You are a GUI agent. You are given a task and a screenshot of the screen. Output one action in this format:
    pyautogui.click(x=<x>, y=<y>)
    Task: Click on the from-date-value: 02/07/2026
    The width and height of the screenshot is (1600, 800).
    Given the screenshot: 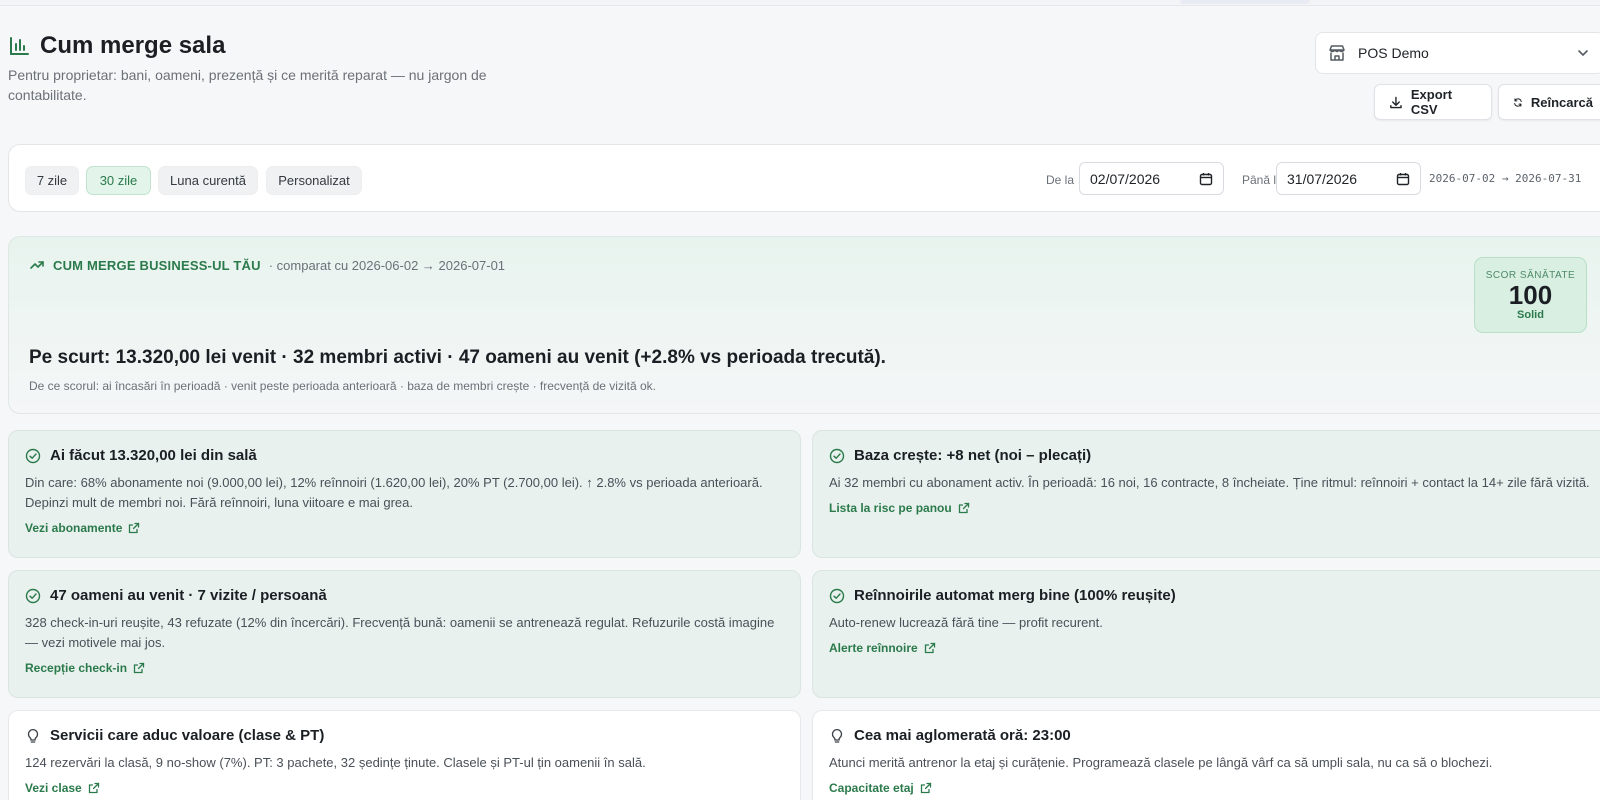 What is the action you would take?
    pyautogui.click(x=1125, y=178)
    